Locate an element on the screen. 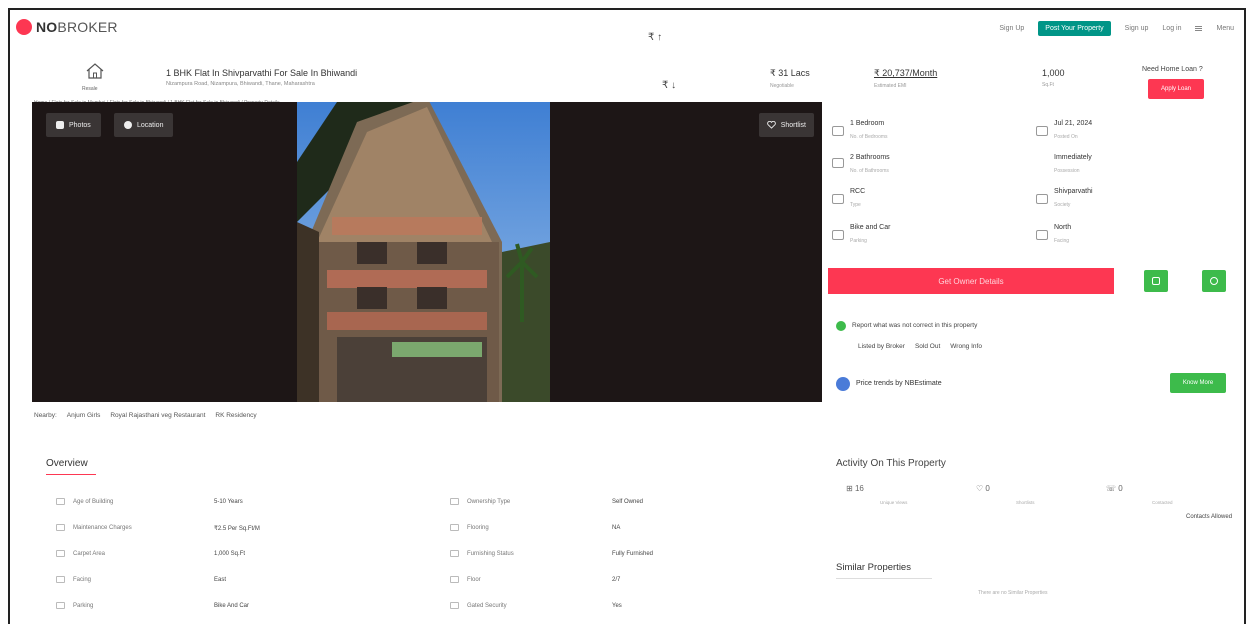 Image resolution: width=1254 pixels, height=624 pixels. photos-button: Photos is located at coordinates (73, 125).